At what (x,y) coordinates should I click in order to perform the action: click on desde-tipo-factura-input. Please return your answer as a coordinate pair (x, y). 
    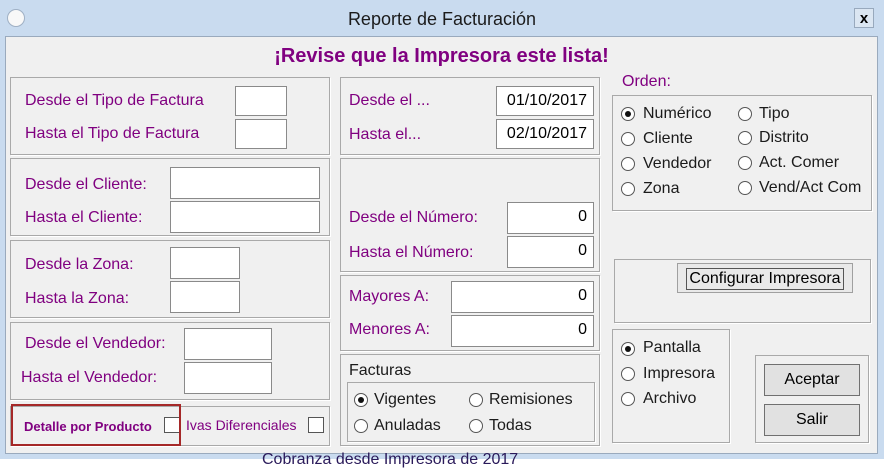
    Looking at the image, I should click on (261, 101).